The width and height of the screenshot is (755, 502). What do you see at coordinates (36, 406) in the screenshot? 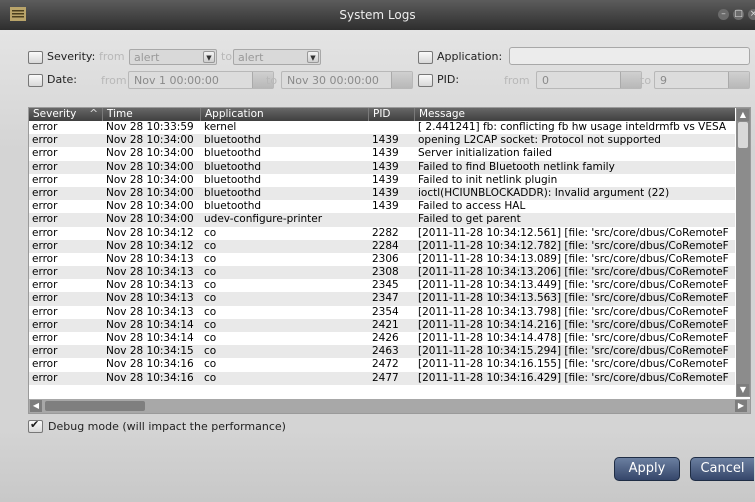
I see `scroll-left-icon: ◀` at bounding box center [36, 406].